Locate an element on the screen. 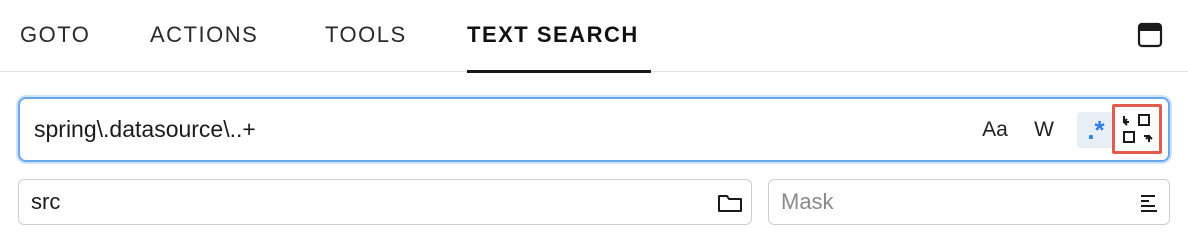  path-input is located at coordinates (361, 202).